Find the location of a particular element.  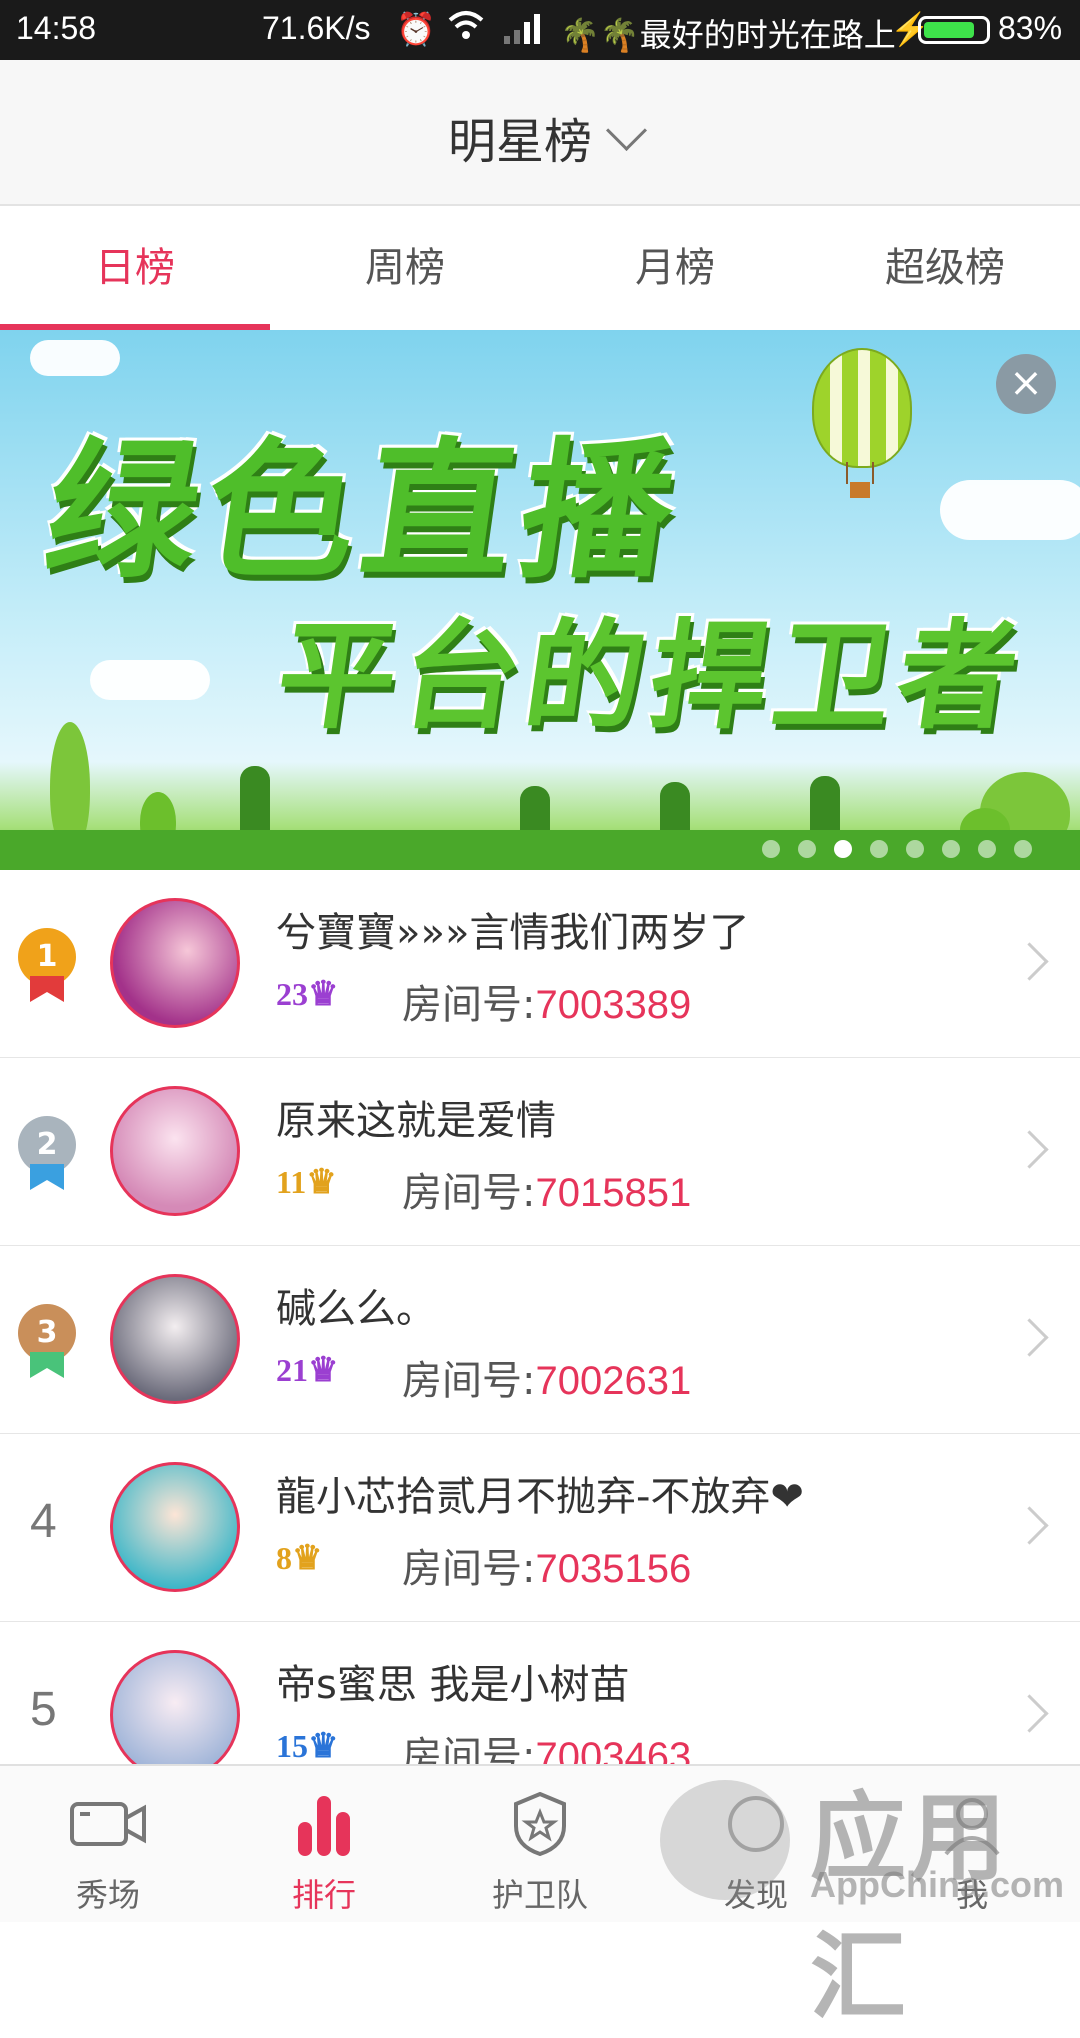

user-level: 21♛ is located at coordinates (307, 1370).